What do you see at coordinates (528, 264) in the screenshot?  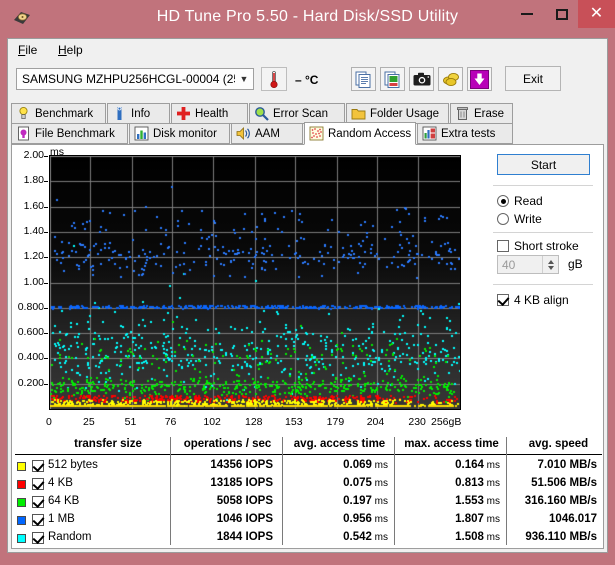 I see `short-stroke-stepper: 40` at bounding box center [528, 264].